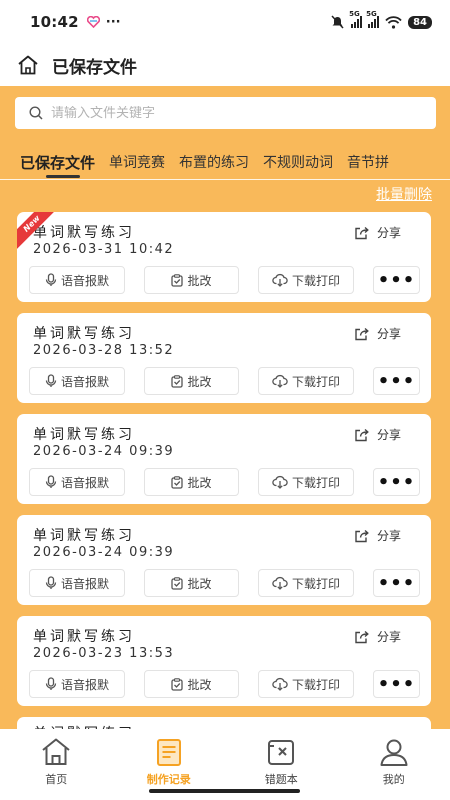 The height and width of the screenshot is (800, 450). Describe the element at coordinates (394, 764) in the screenshot. I see `nav-profile: 我的` at that location.